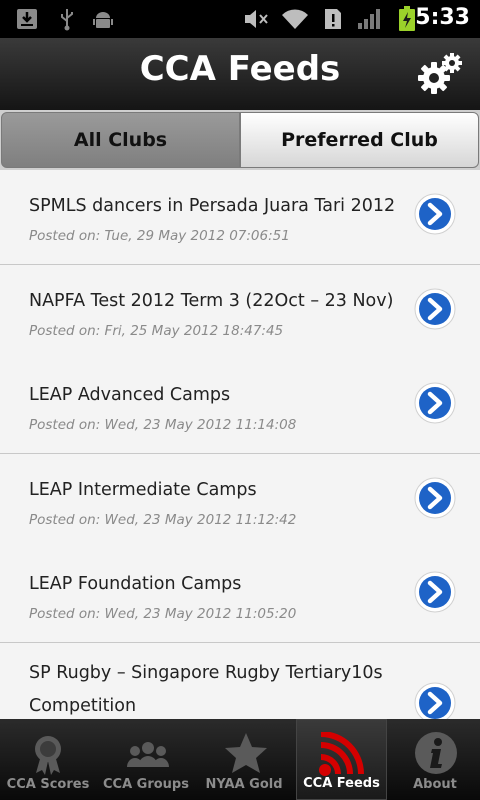 Image resolution: width=480 pixels, height=800 pixels. I want to click on tab-label: CCA Scores, so click(48, 784).